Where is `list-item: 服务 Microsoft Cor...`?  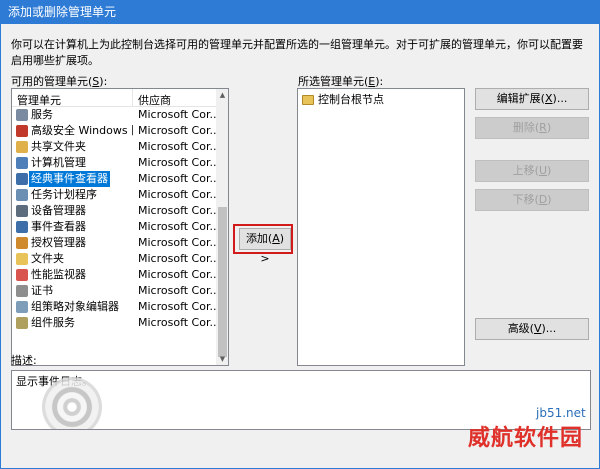 list-item: 服务 Microsoft Cor... is located at coordinates (114, 115).